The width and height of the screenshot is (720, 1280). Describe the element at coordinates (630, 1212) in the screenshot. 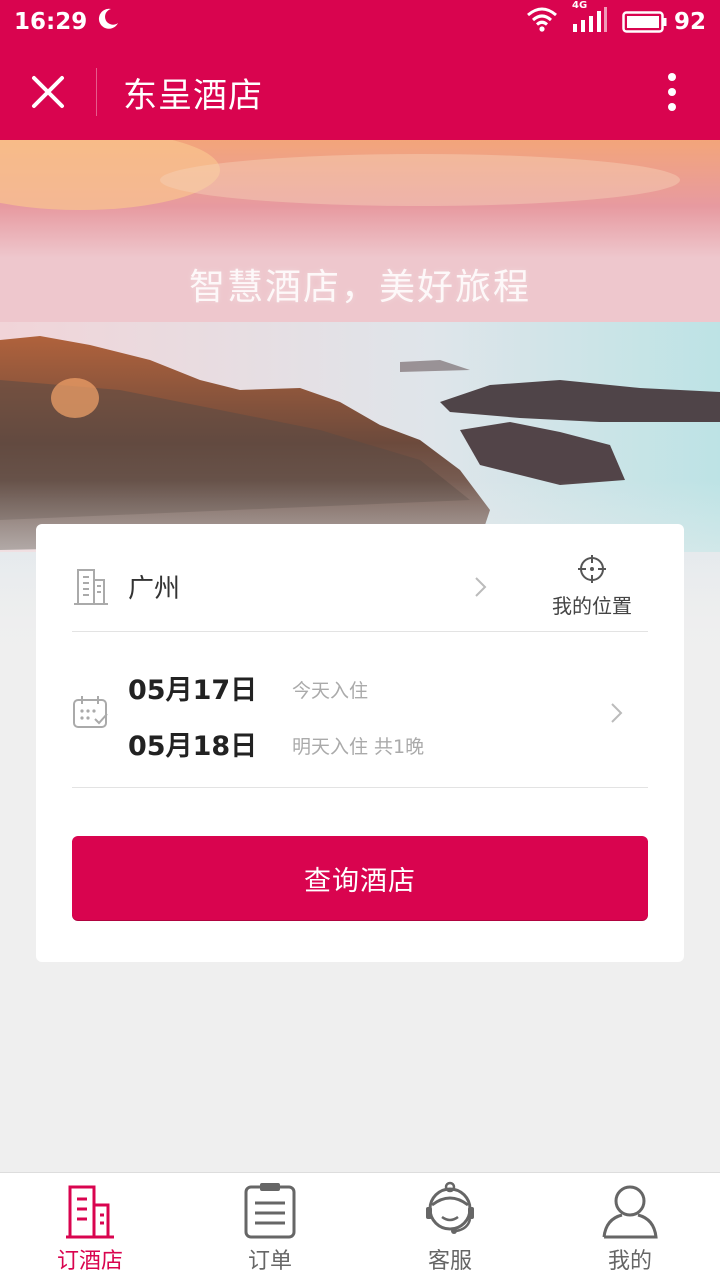

I see `user-icon` at that location.